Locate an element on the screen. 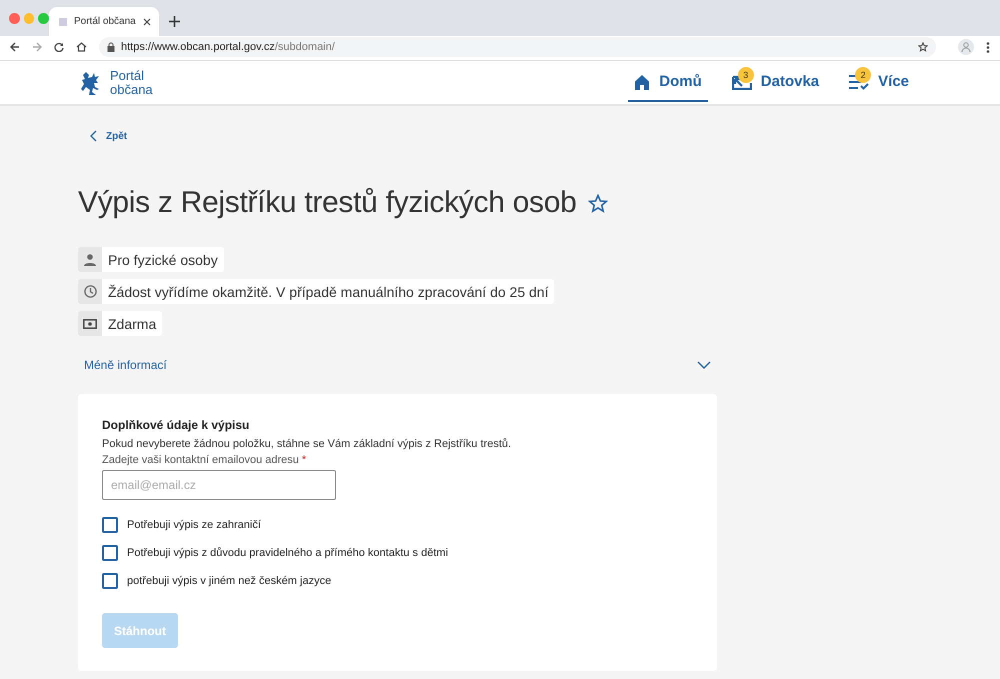 This screenshot has width=1000, height=679. info-text: Žádost vyřídíme okamžitě. V případě manuálního zpracování do 25 dní is located at coordinates (328, 291).